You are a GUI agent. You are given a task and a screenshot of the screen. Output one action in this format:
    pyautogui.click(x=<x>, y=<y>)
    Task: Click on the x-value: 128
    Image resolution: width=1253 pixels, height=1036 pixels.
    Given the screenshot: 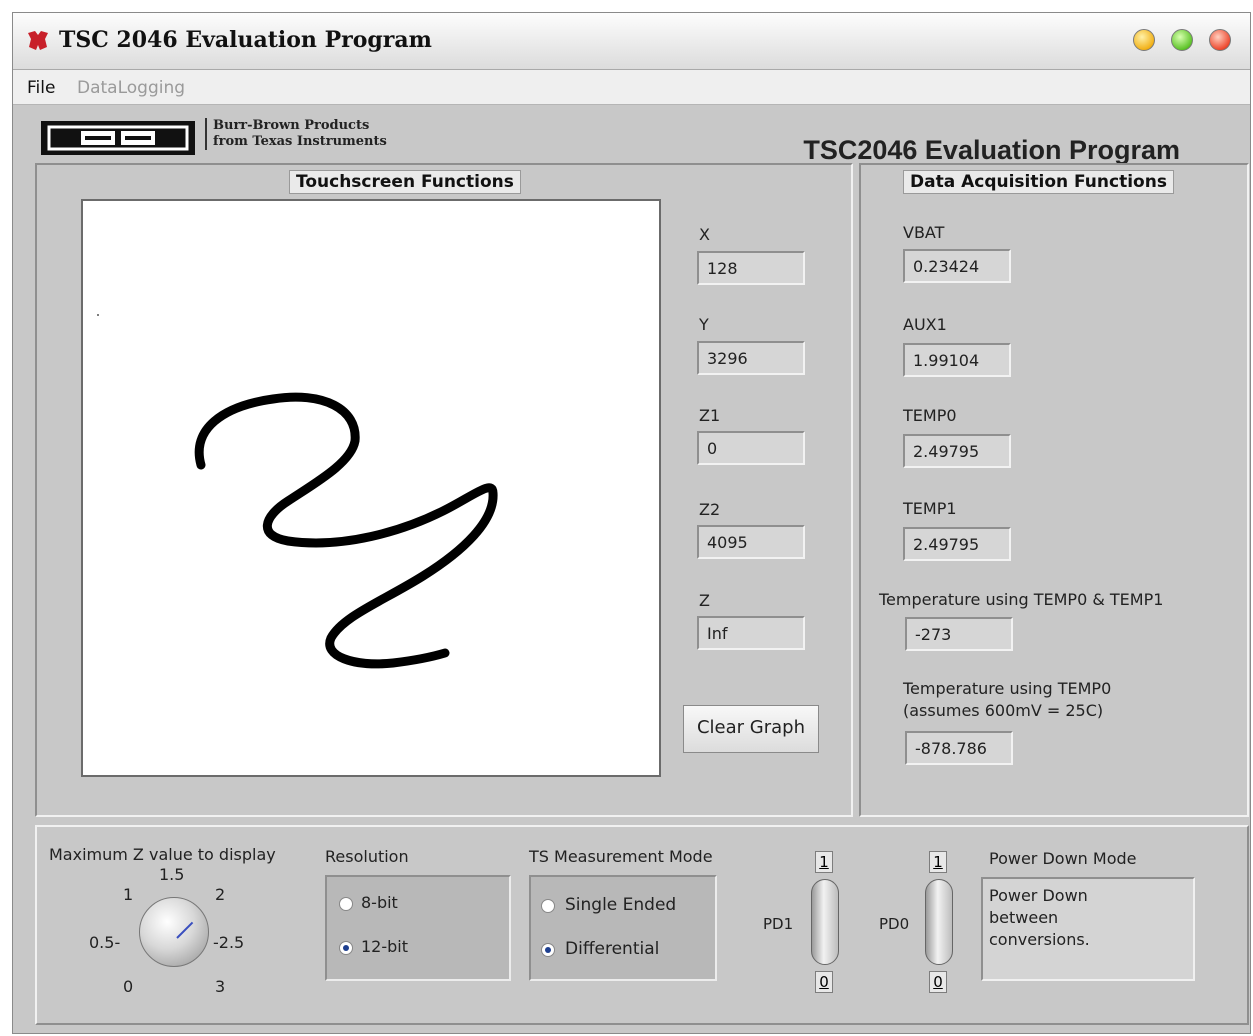 What is the action you would take?
    pyautogui.click(x=751, y=268)
    